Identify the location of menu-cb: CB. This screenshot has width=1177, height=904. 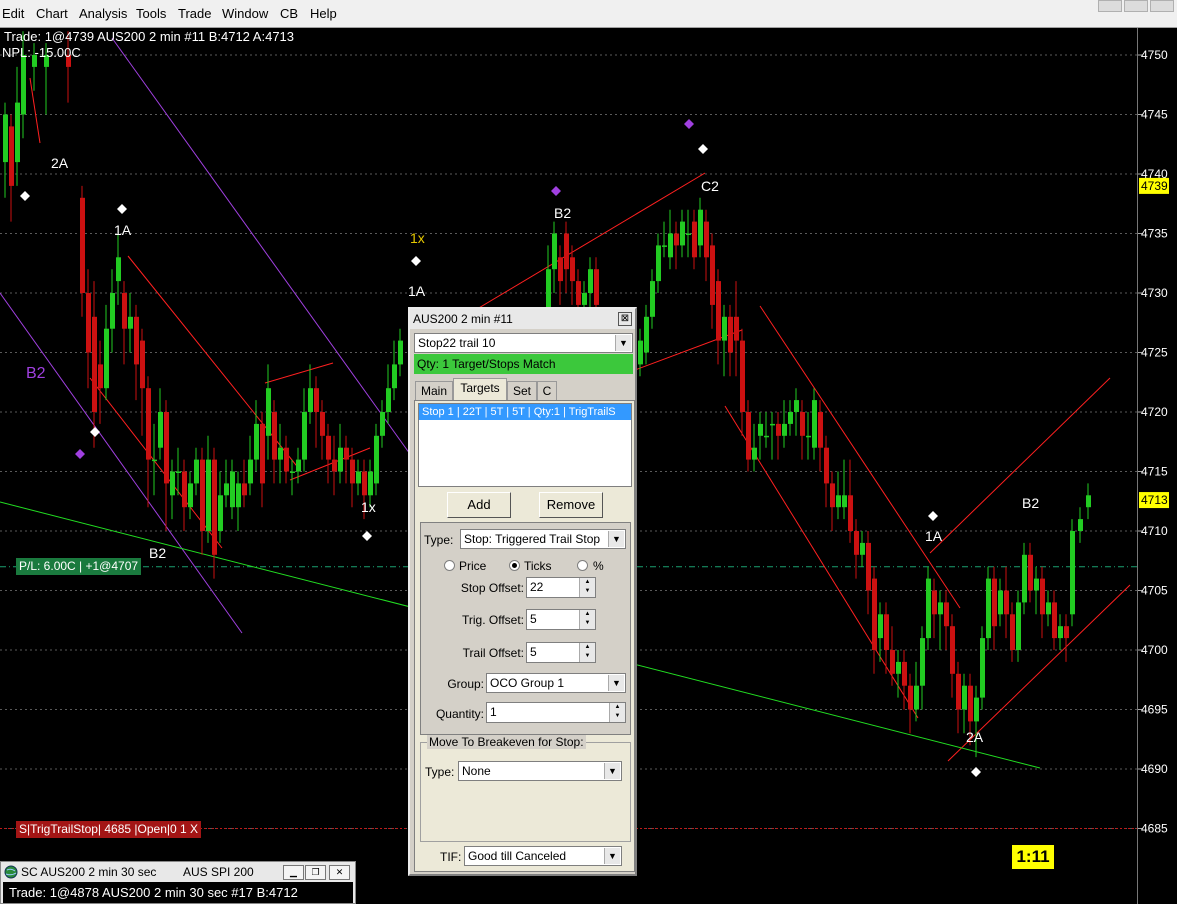
(289, 13).